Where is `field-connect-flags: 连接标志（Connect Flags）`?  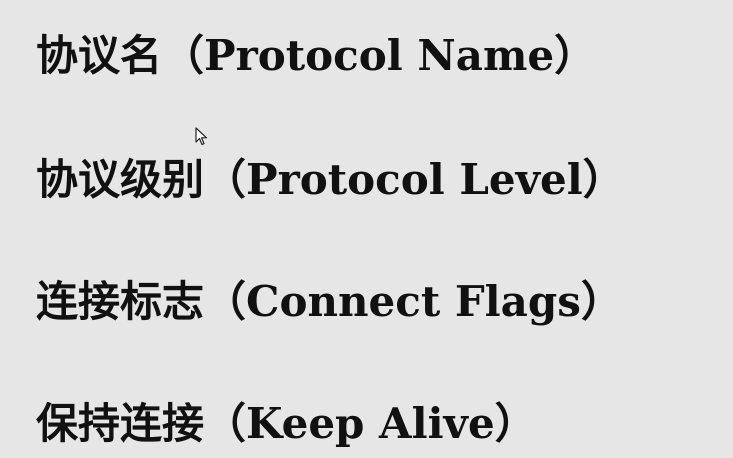 field-connect-flags: 连接标志（Connect Flags） is located at coordinates (329, 302).